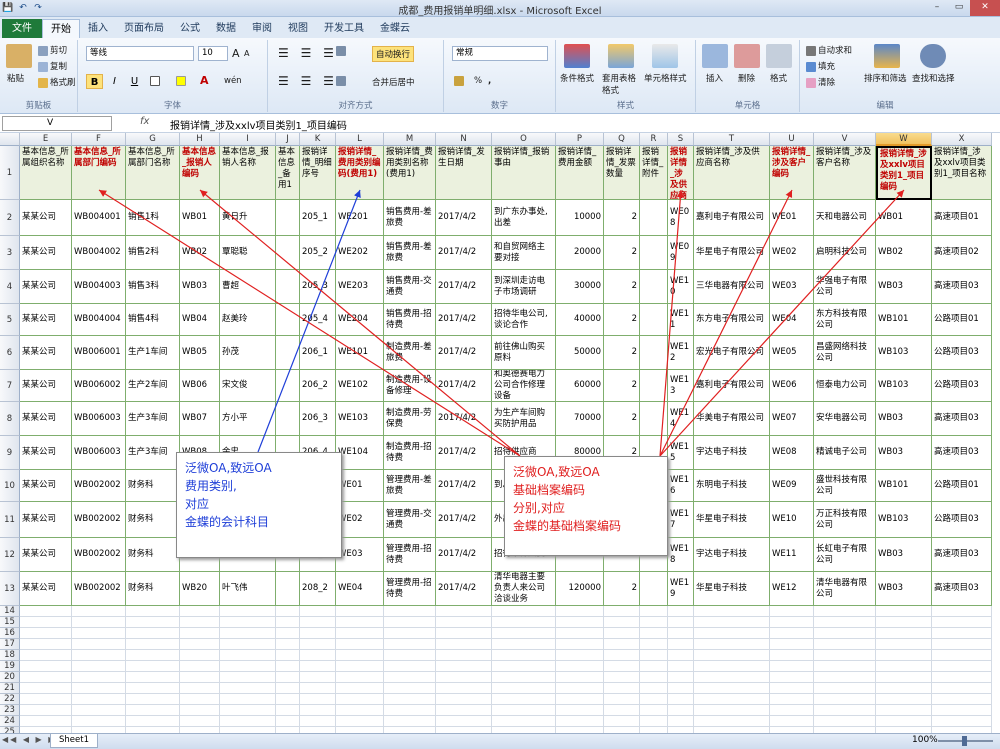 The width and height of the screenshot is (1000, 749). What do you see at coordinates (654, 139) in the screenshot?
I see `column-header: R` at bounding box center [654, 139].